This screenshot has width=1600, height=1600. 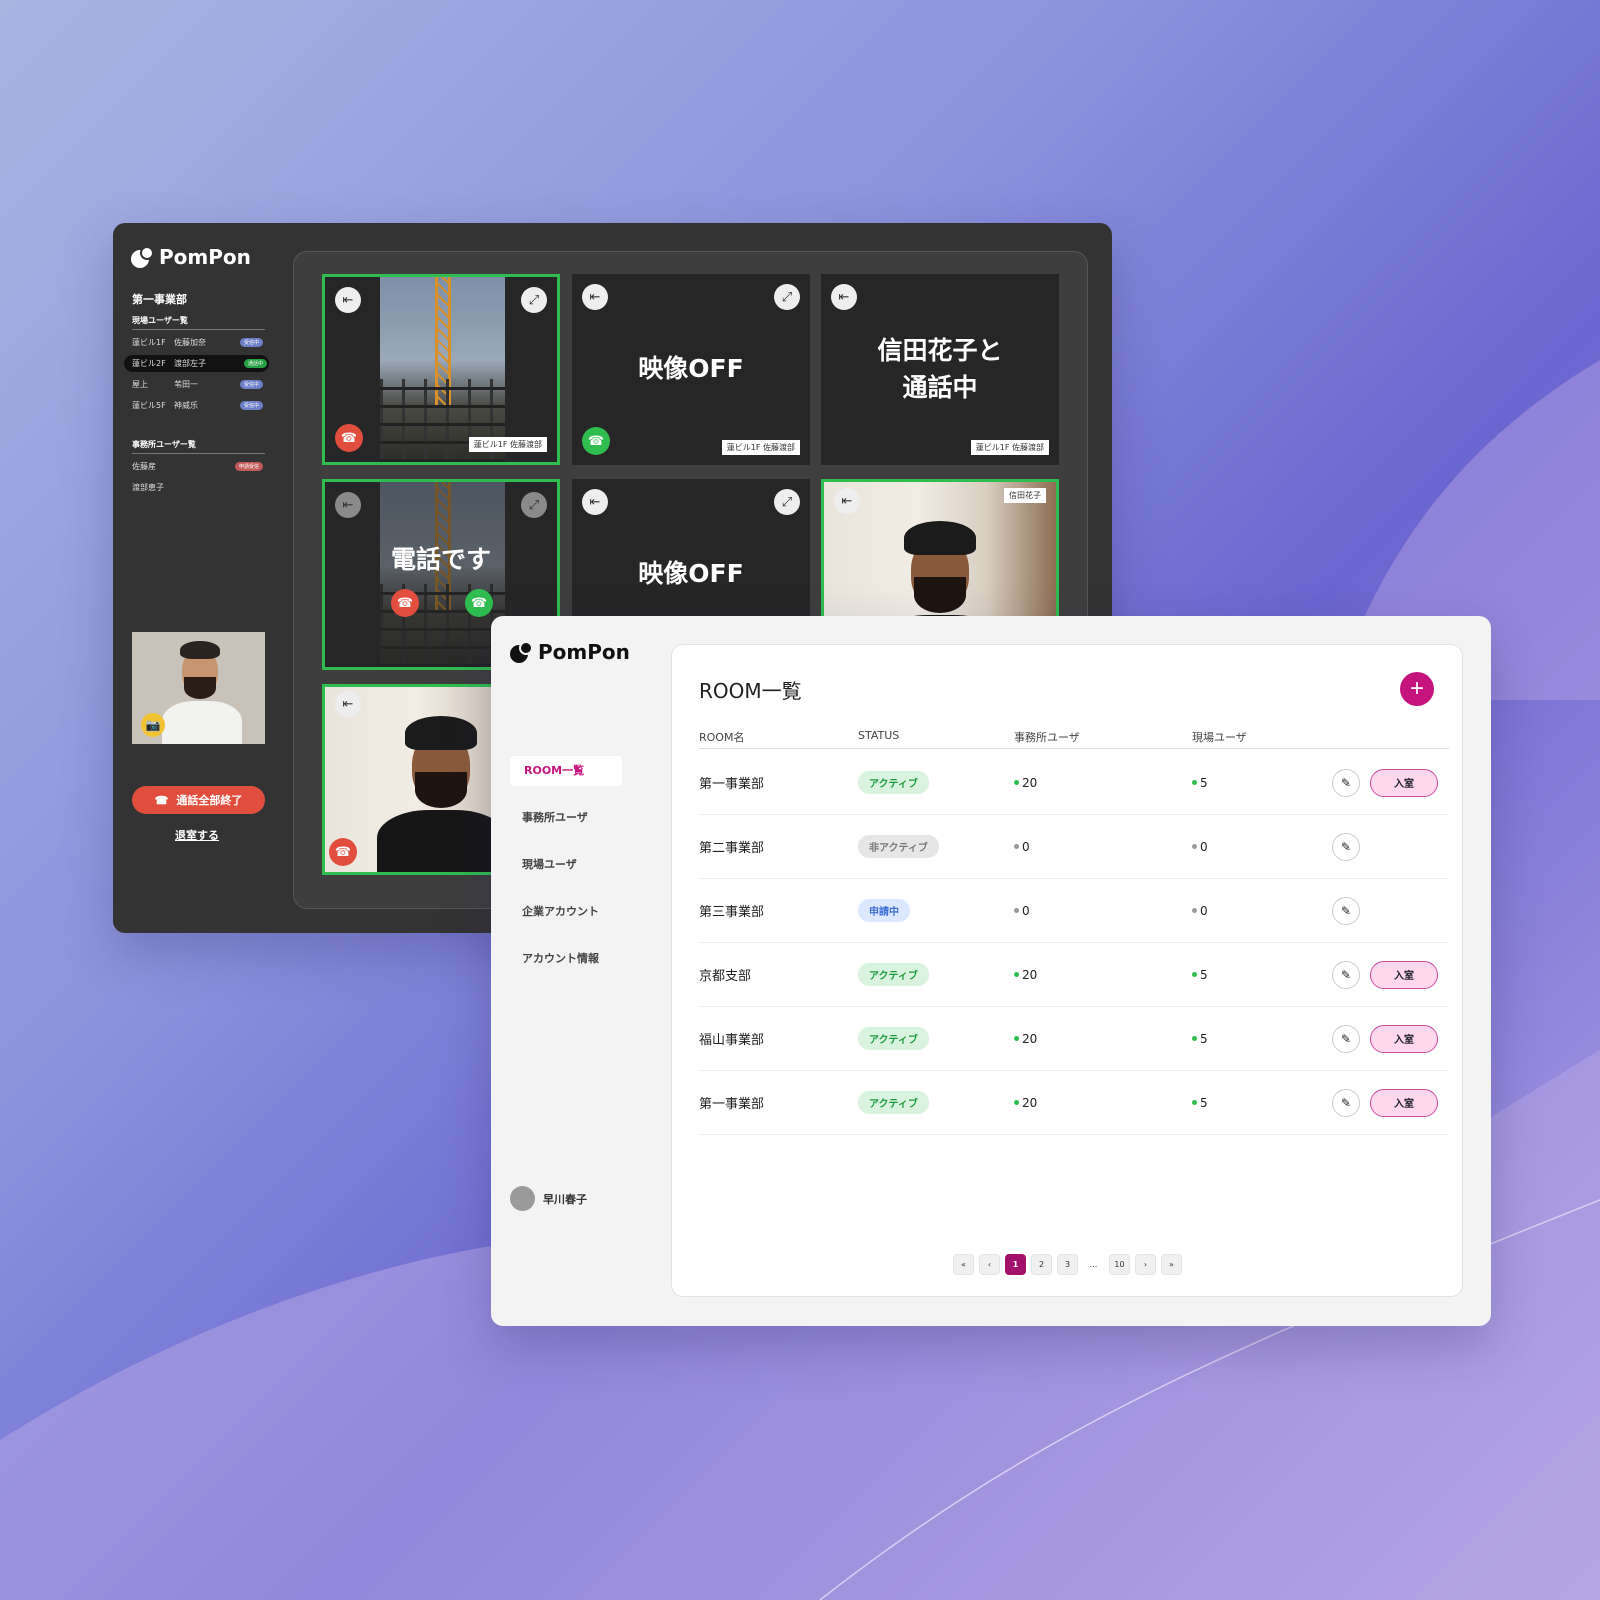 What do you see at coordinates (884, 910) in the screenshot?
I see `status-badge: 申請中` at bounding box center [884, 910].